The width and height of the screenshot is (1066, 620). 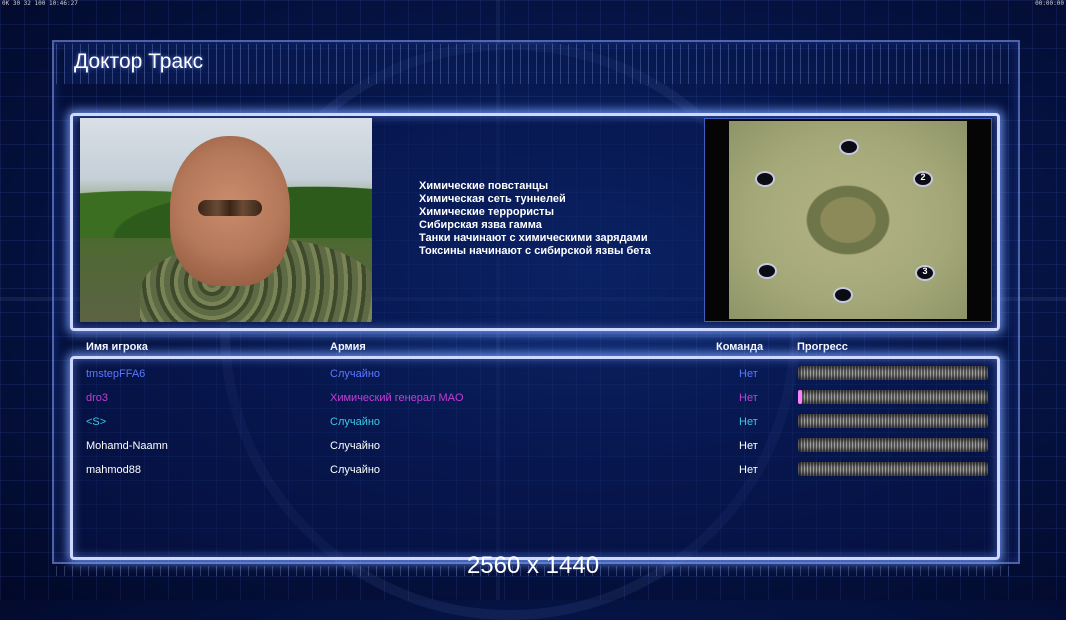 What do you see at coordinates (484, 186) in the screenshot?
I see `trait-line: Химические повстанцы` at bounding box center [484, 186].